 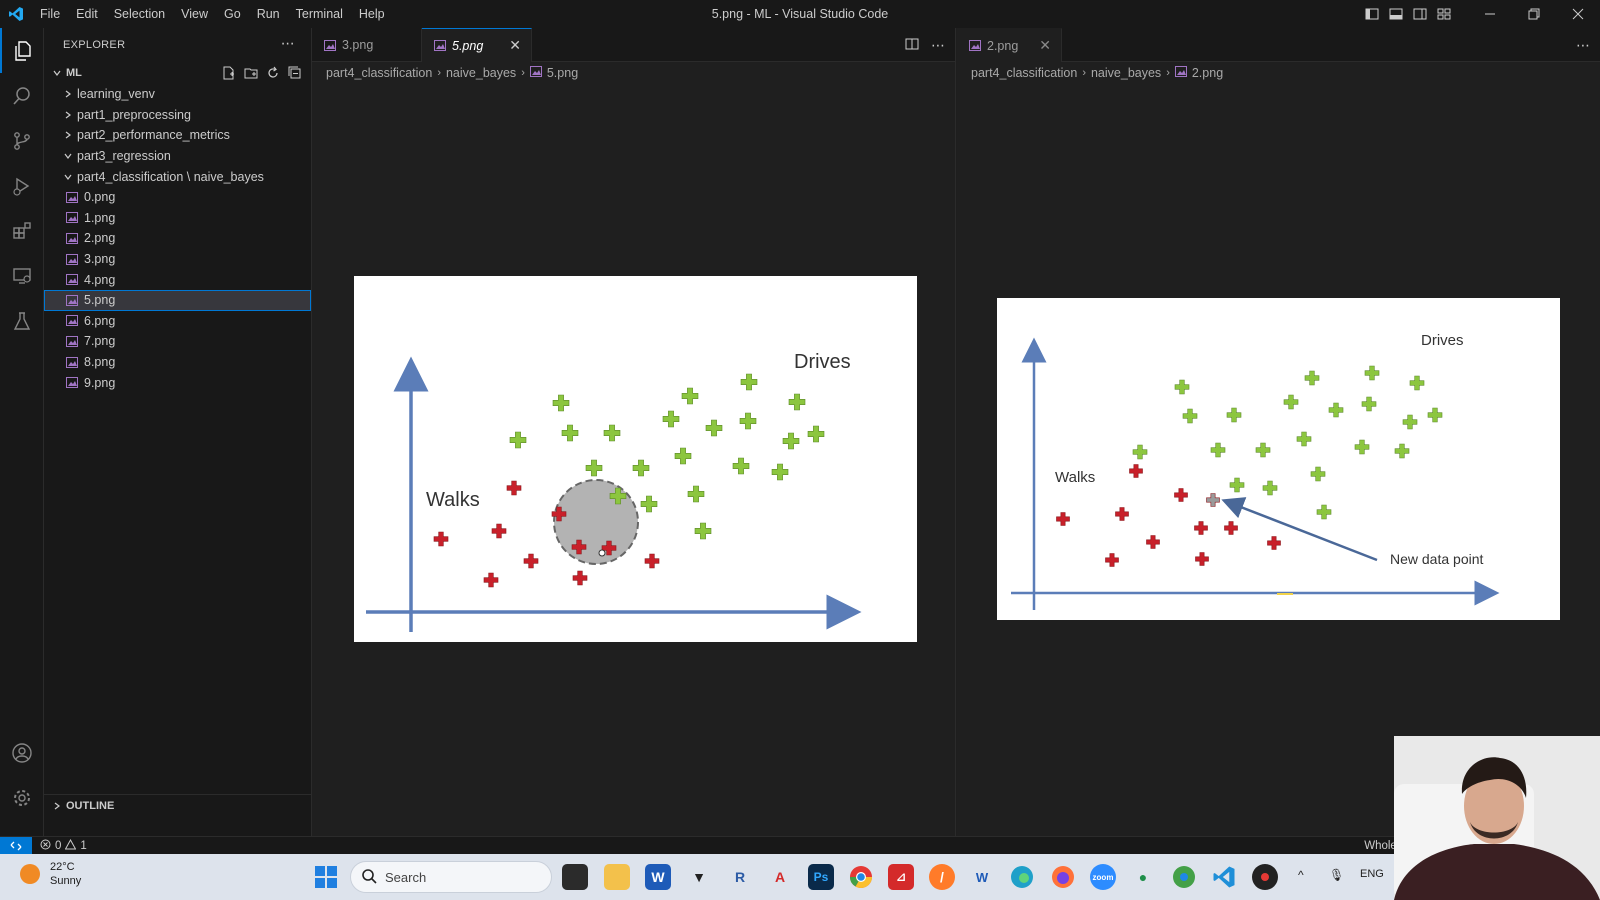 I want to click on image-file-icon, so click(x=72, y=383).